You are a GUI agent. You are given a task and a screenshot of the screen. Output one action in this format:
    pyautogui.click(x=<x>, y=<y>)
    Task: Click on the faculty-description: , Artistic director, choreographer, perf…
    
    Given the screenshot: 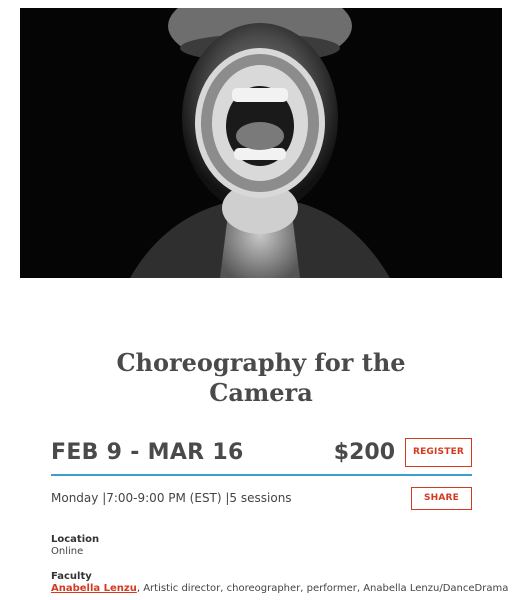 What is the action you would take?
    pyautogui.click(x=322, y=588)
    